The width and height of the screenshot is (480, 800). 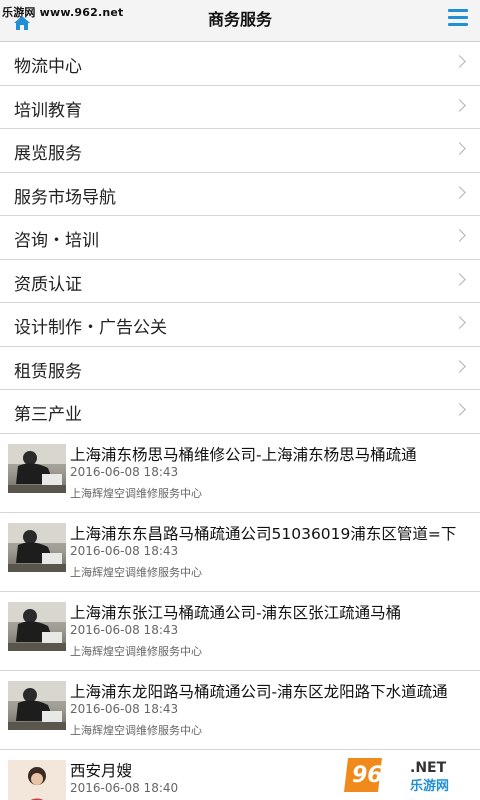 What do you see at coordinates (375, 775) in the screenshot?
I see `svg-text: 962` at bounding box center [375, 775].